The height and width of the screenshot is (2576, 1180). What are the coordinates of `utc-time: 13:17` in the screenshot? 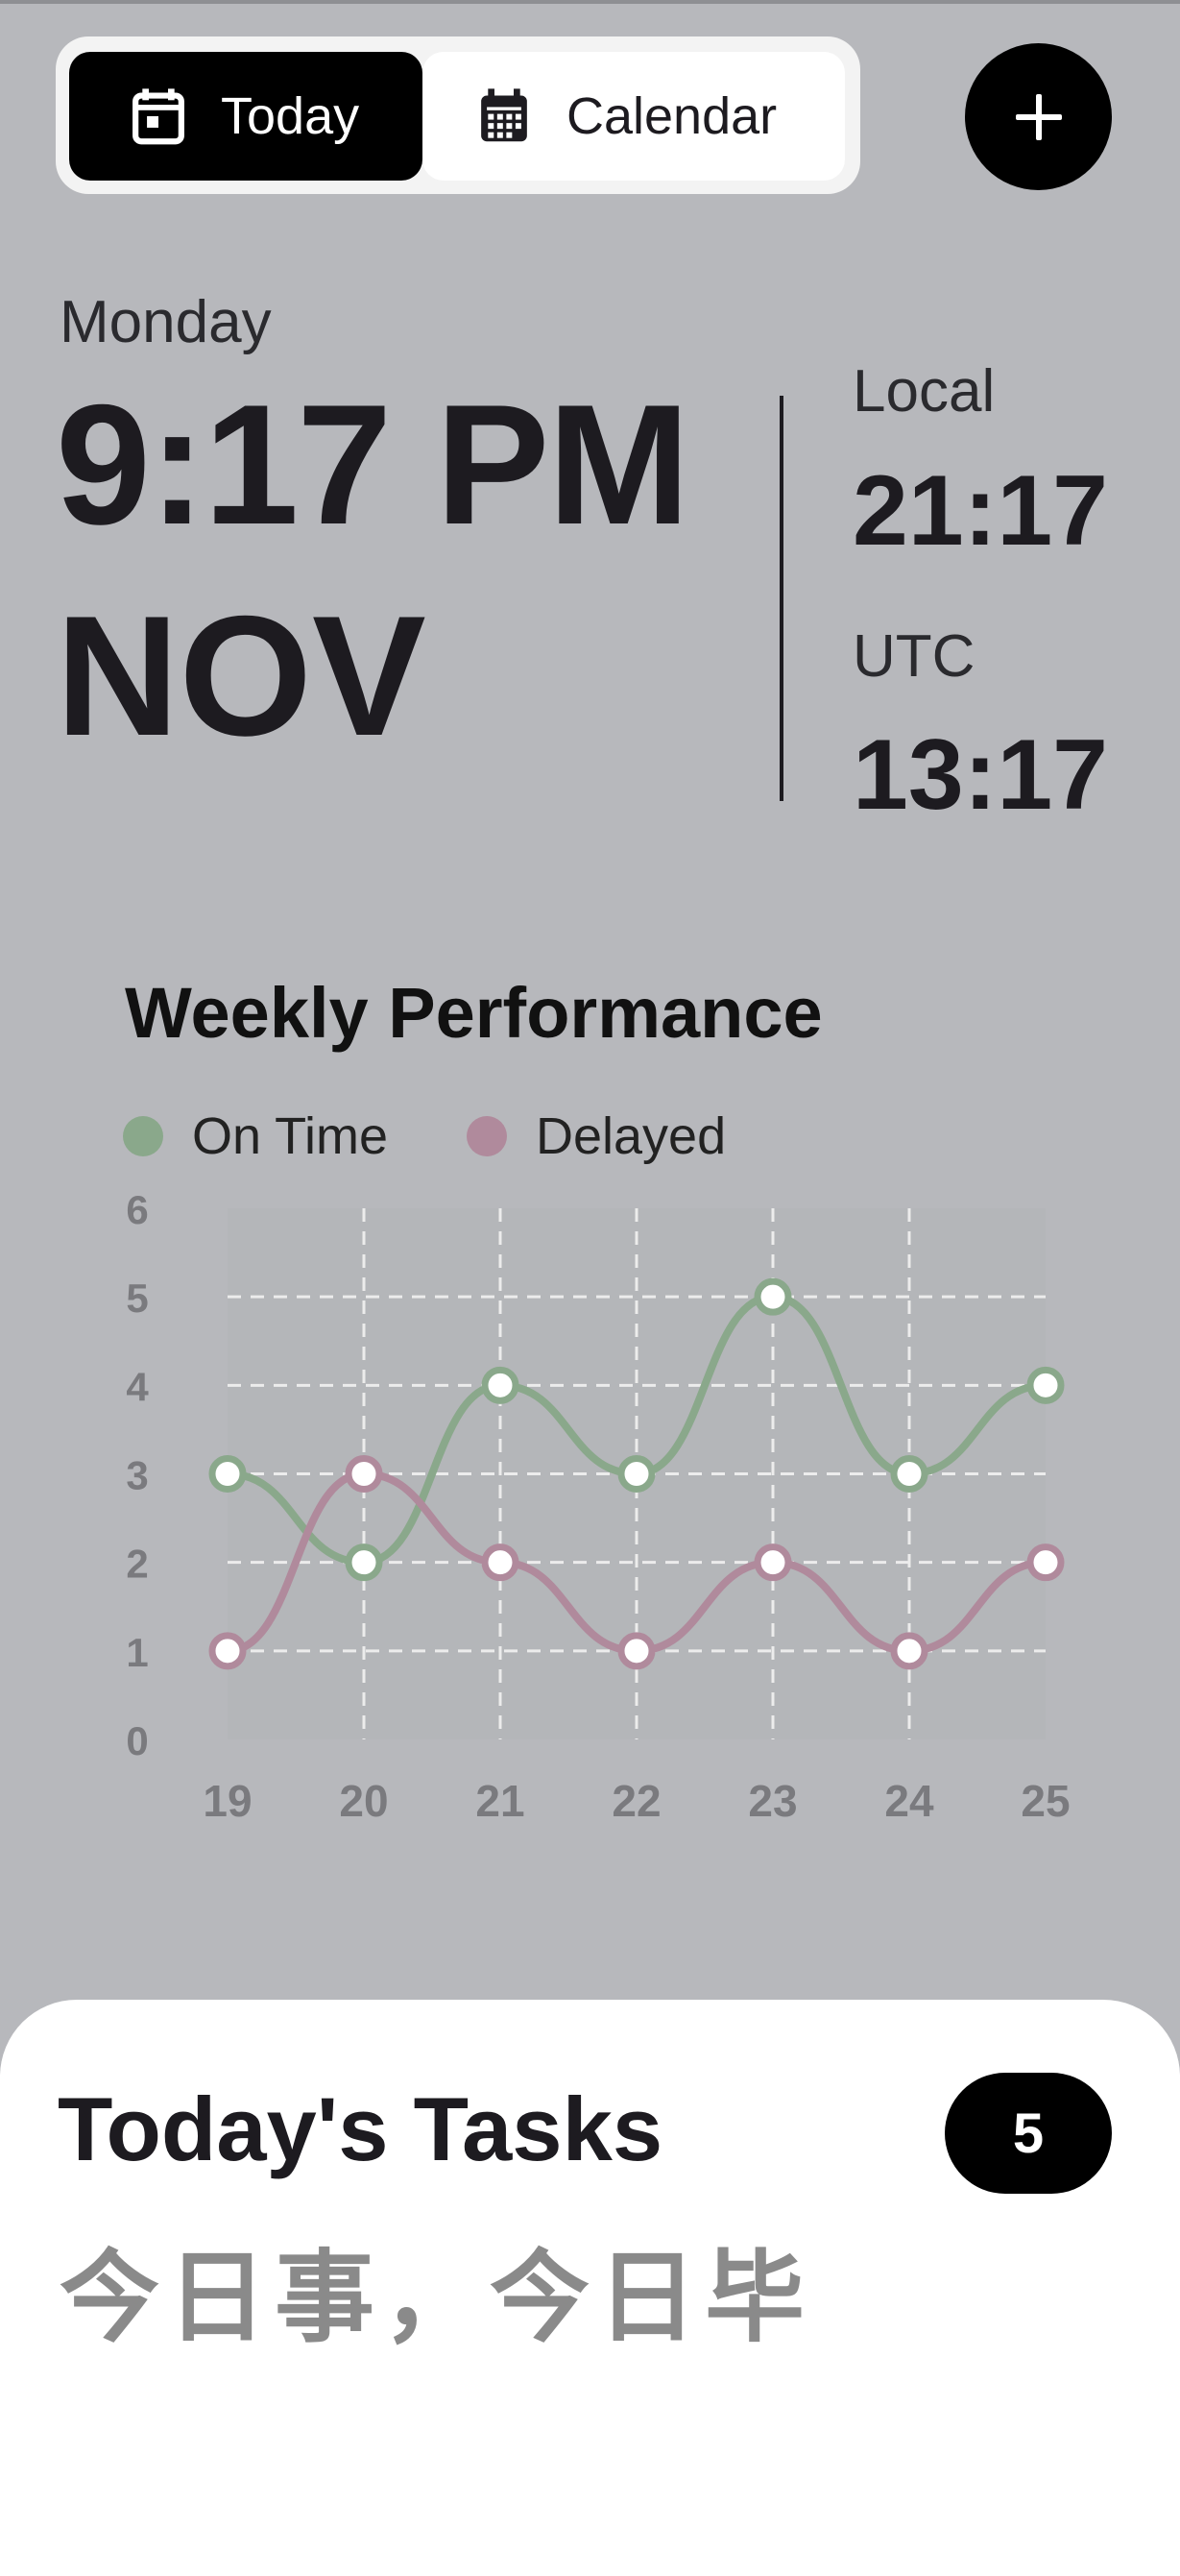 It's located at (981, 775).